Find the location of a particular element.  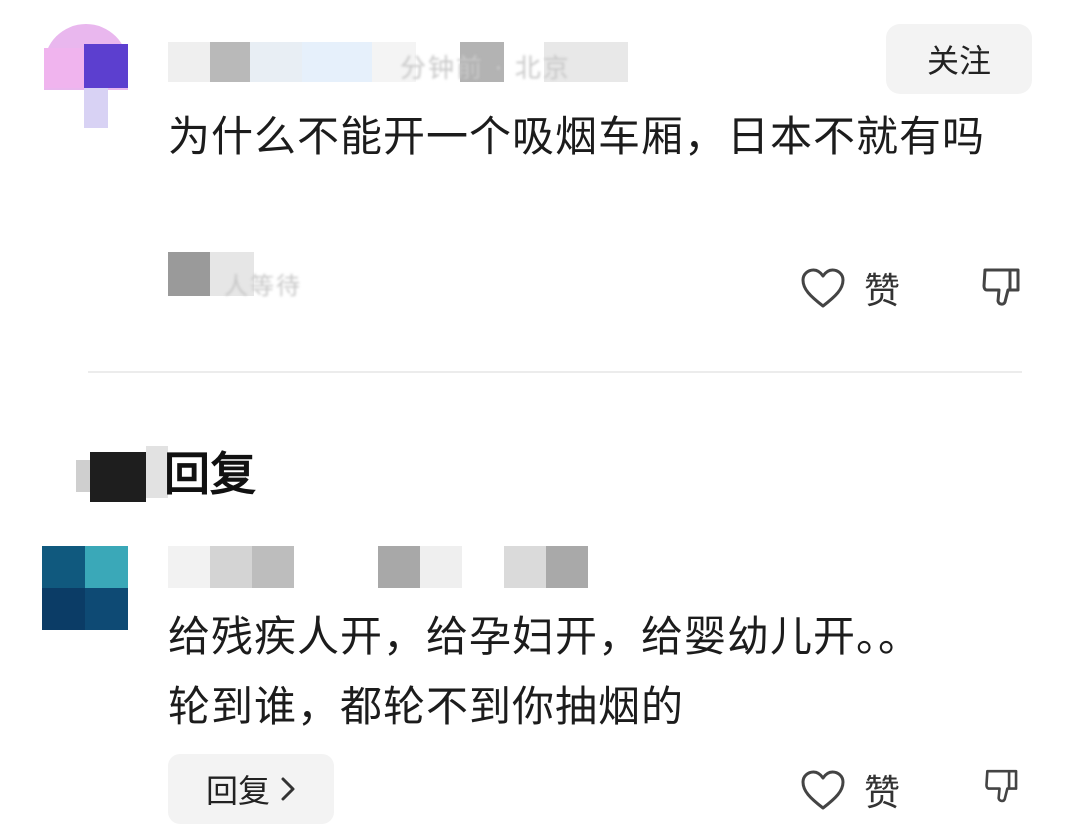

follow-button-label: 关注 is located at coordinates (958, 61).